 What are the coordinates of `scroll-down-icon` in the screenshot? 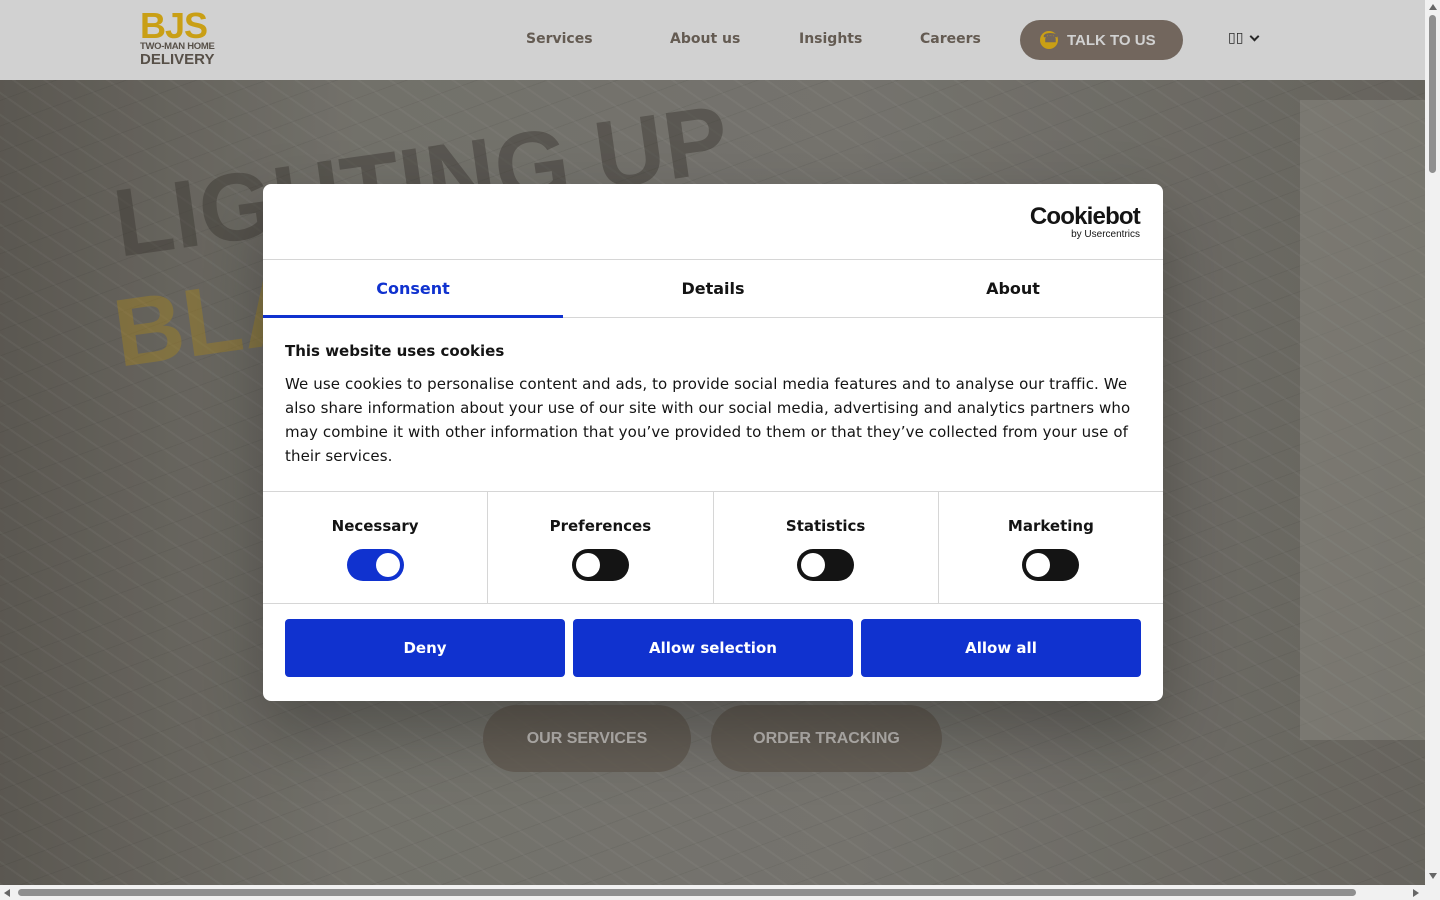 It's located at (1433, 876).